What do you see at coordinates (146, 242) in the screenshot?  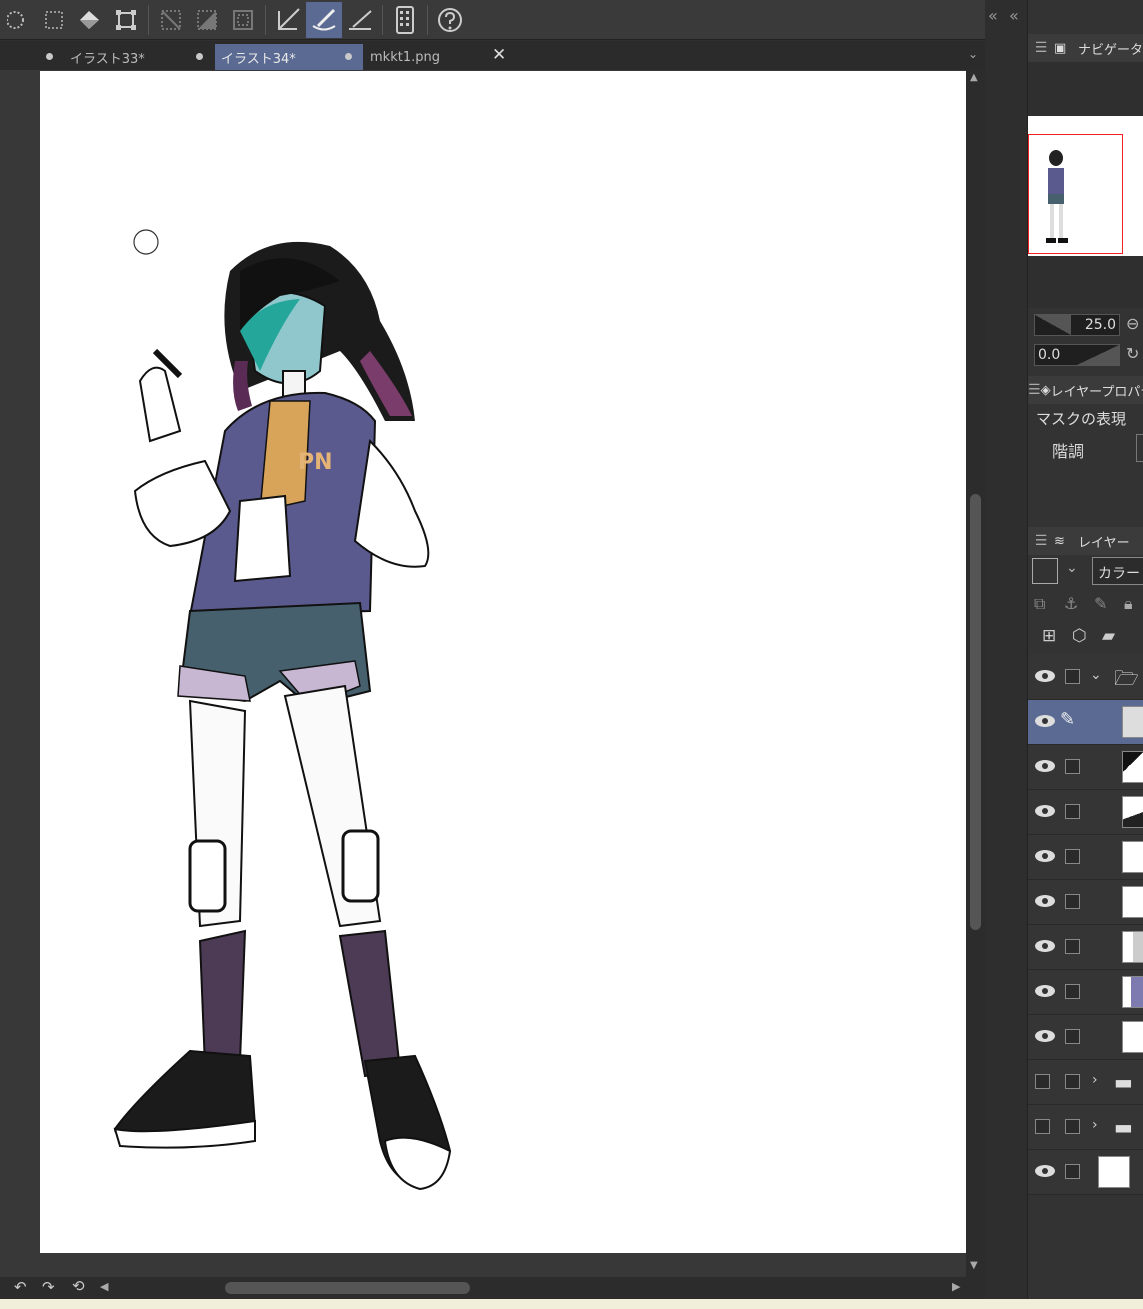 I see `brush-cursor` at bounding box center [146, 242].